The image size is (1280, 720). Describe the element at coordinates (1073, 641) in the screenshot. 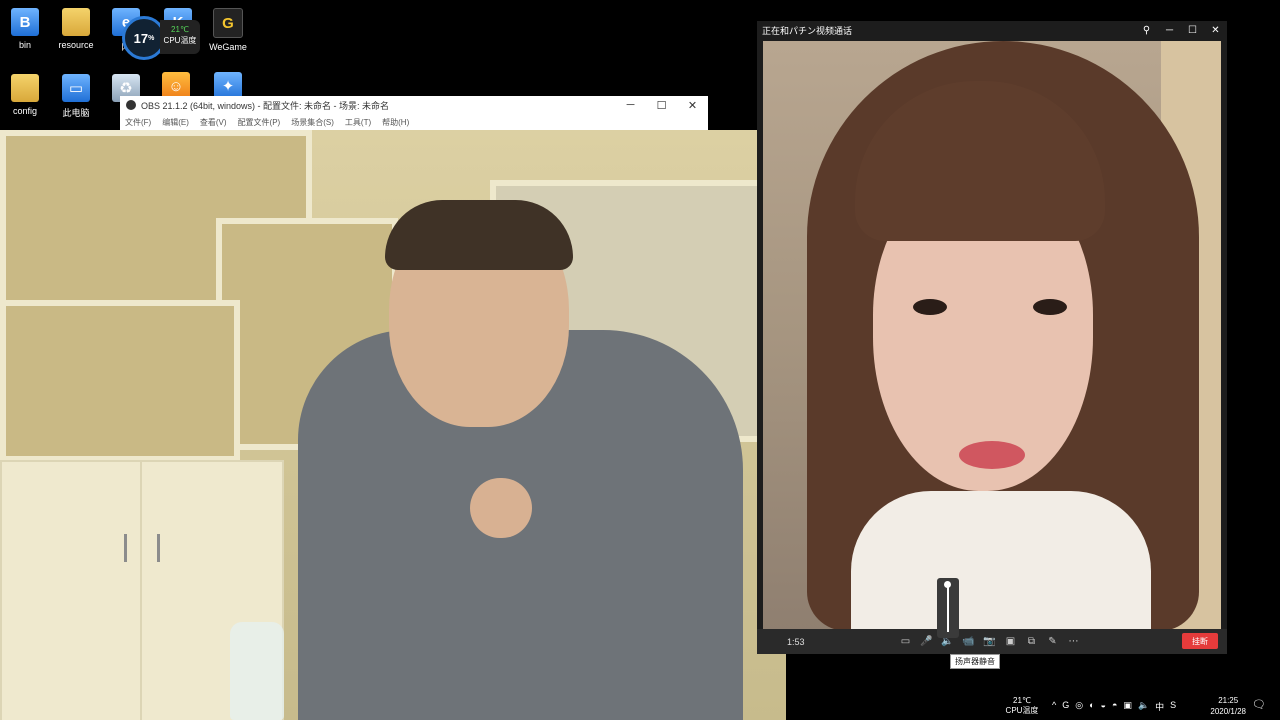

I see `more-icon: ⋯` at that location.